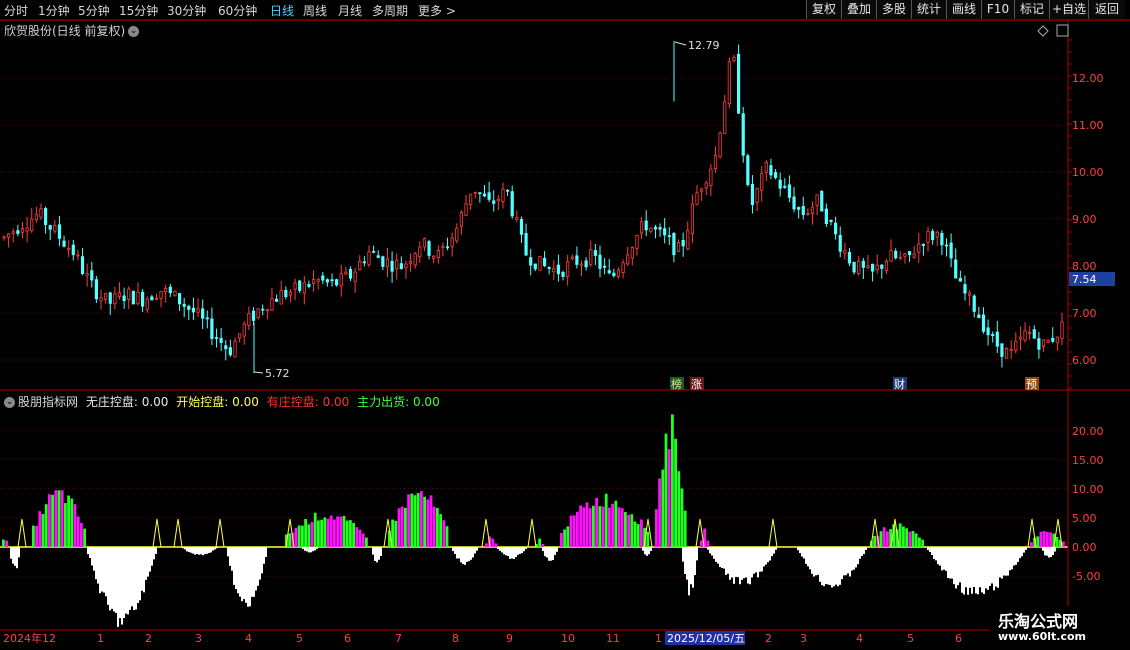 The width and height of the screenshot is (1130, 650). Describe the element at coordinates (1043, 31) in the screenshot. I see `diamond-icon` at that location.